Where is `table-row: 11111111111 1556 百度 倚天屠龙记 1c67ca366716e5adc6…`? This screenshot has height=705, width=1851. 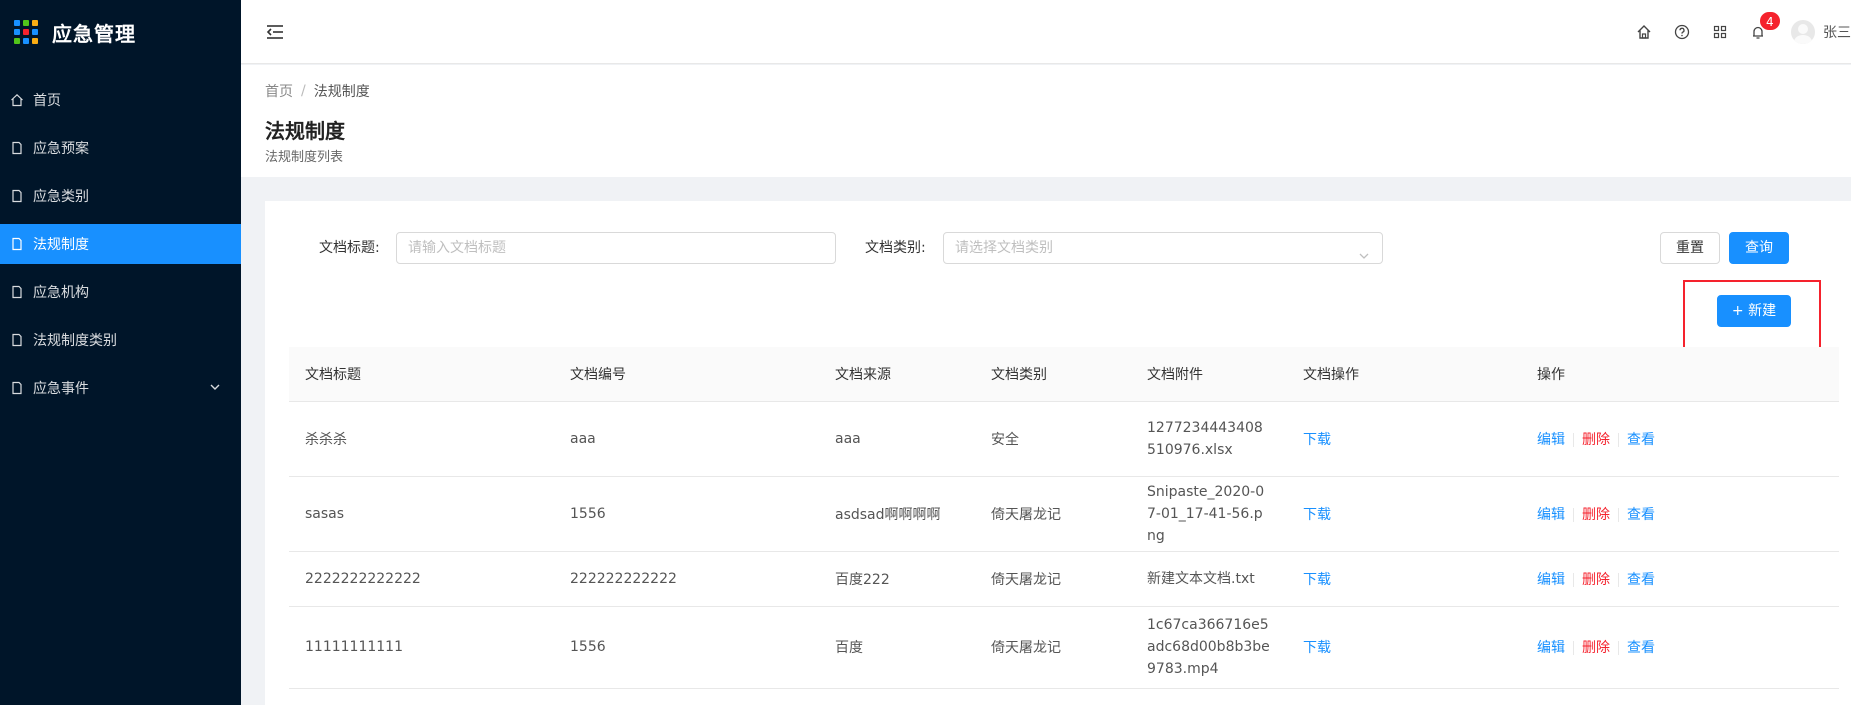 table-row: 11111111111 1556 百度 倚天屠龙记 1c67ca366716e5adc6… is located at coordinates (1064, 647).